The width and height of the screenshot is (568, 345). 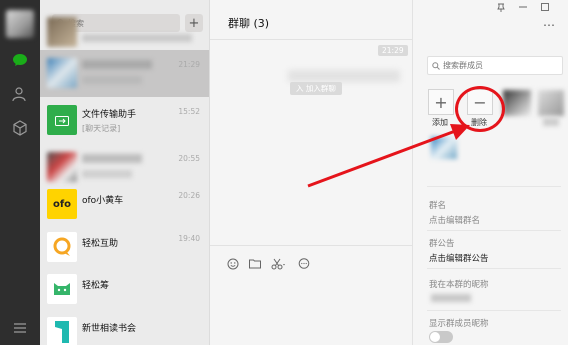 I want to click on qingsongchou-logo, so click(x=62, y=289).